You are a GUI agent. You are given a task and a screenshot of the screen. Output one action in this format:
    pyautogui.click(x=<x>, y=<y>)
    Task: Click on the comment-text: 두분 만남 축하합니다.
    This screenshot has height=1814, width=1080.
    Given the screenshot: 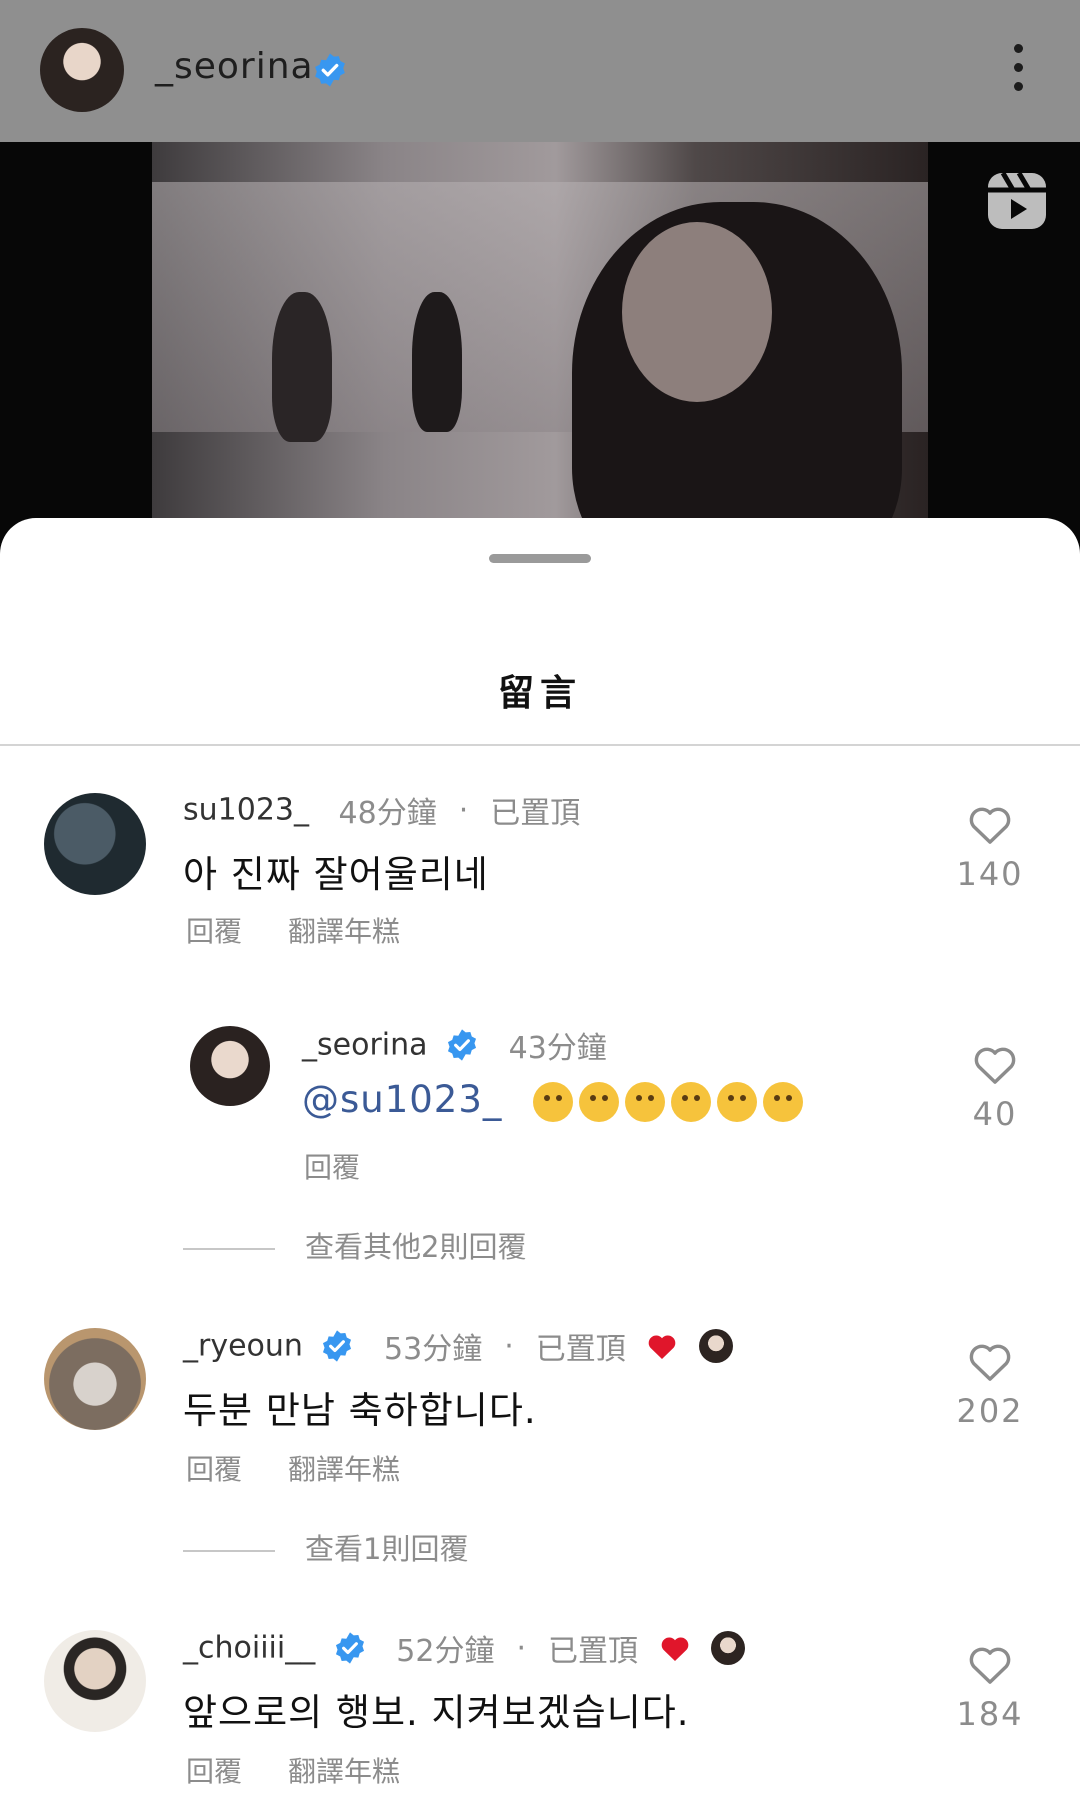 What is the action you would take?
    pyautogui.click(x=360, y=1410)
    